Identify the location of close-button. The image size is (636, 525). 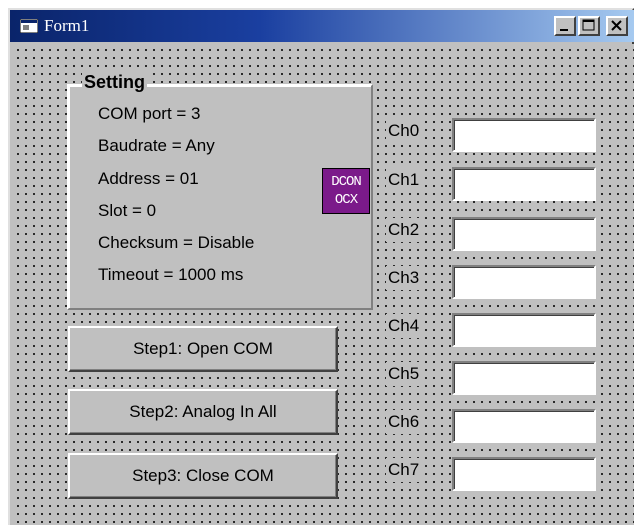
(617, 26).